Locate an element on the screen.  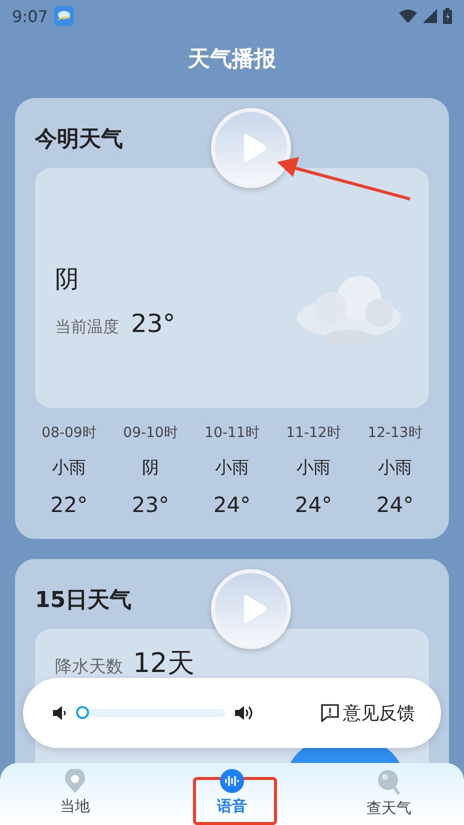
nav-tab: 查天气 is located at coordinates (389, 794).